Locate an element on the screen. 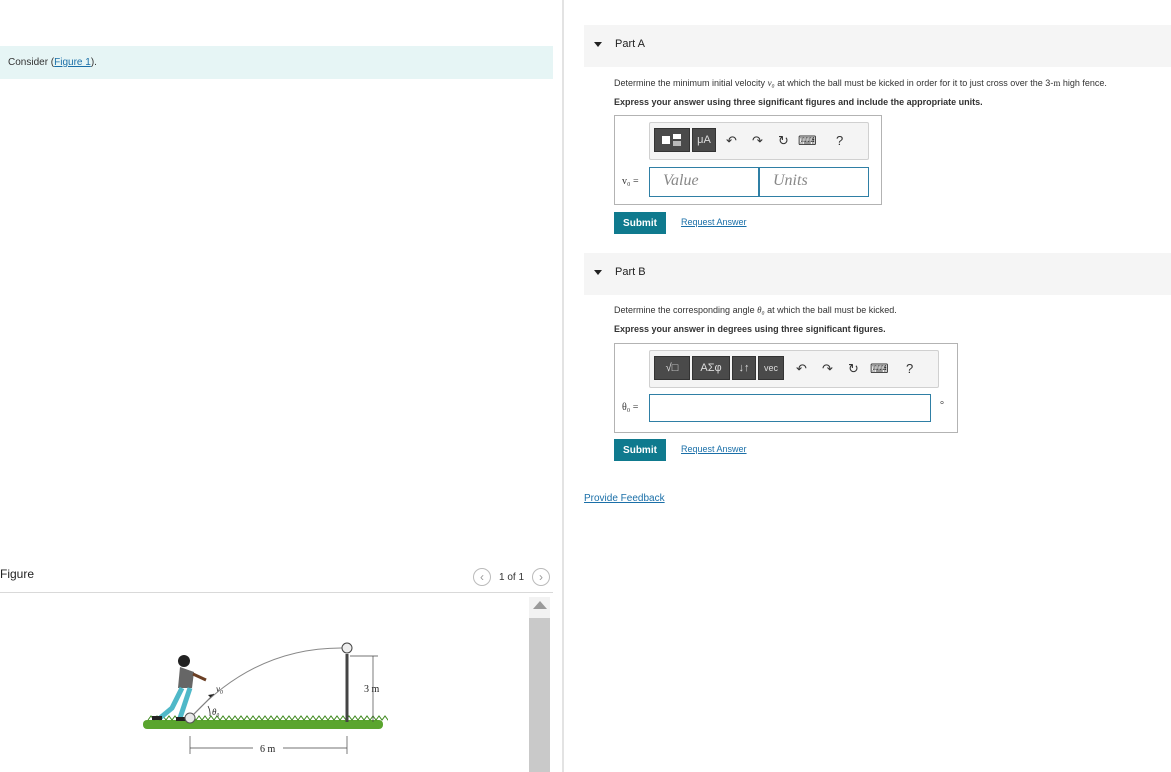  part-a-request-answer-link: Request Answer is located at coordinates (714, 222).